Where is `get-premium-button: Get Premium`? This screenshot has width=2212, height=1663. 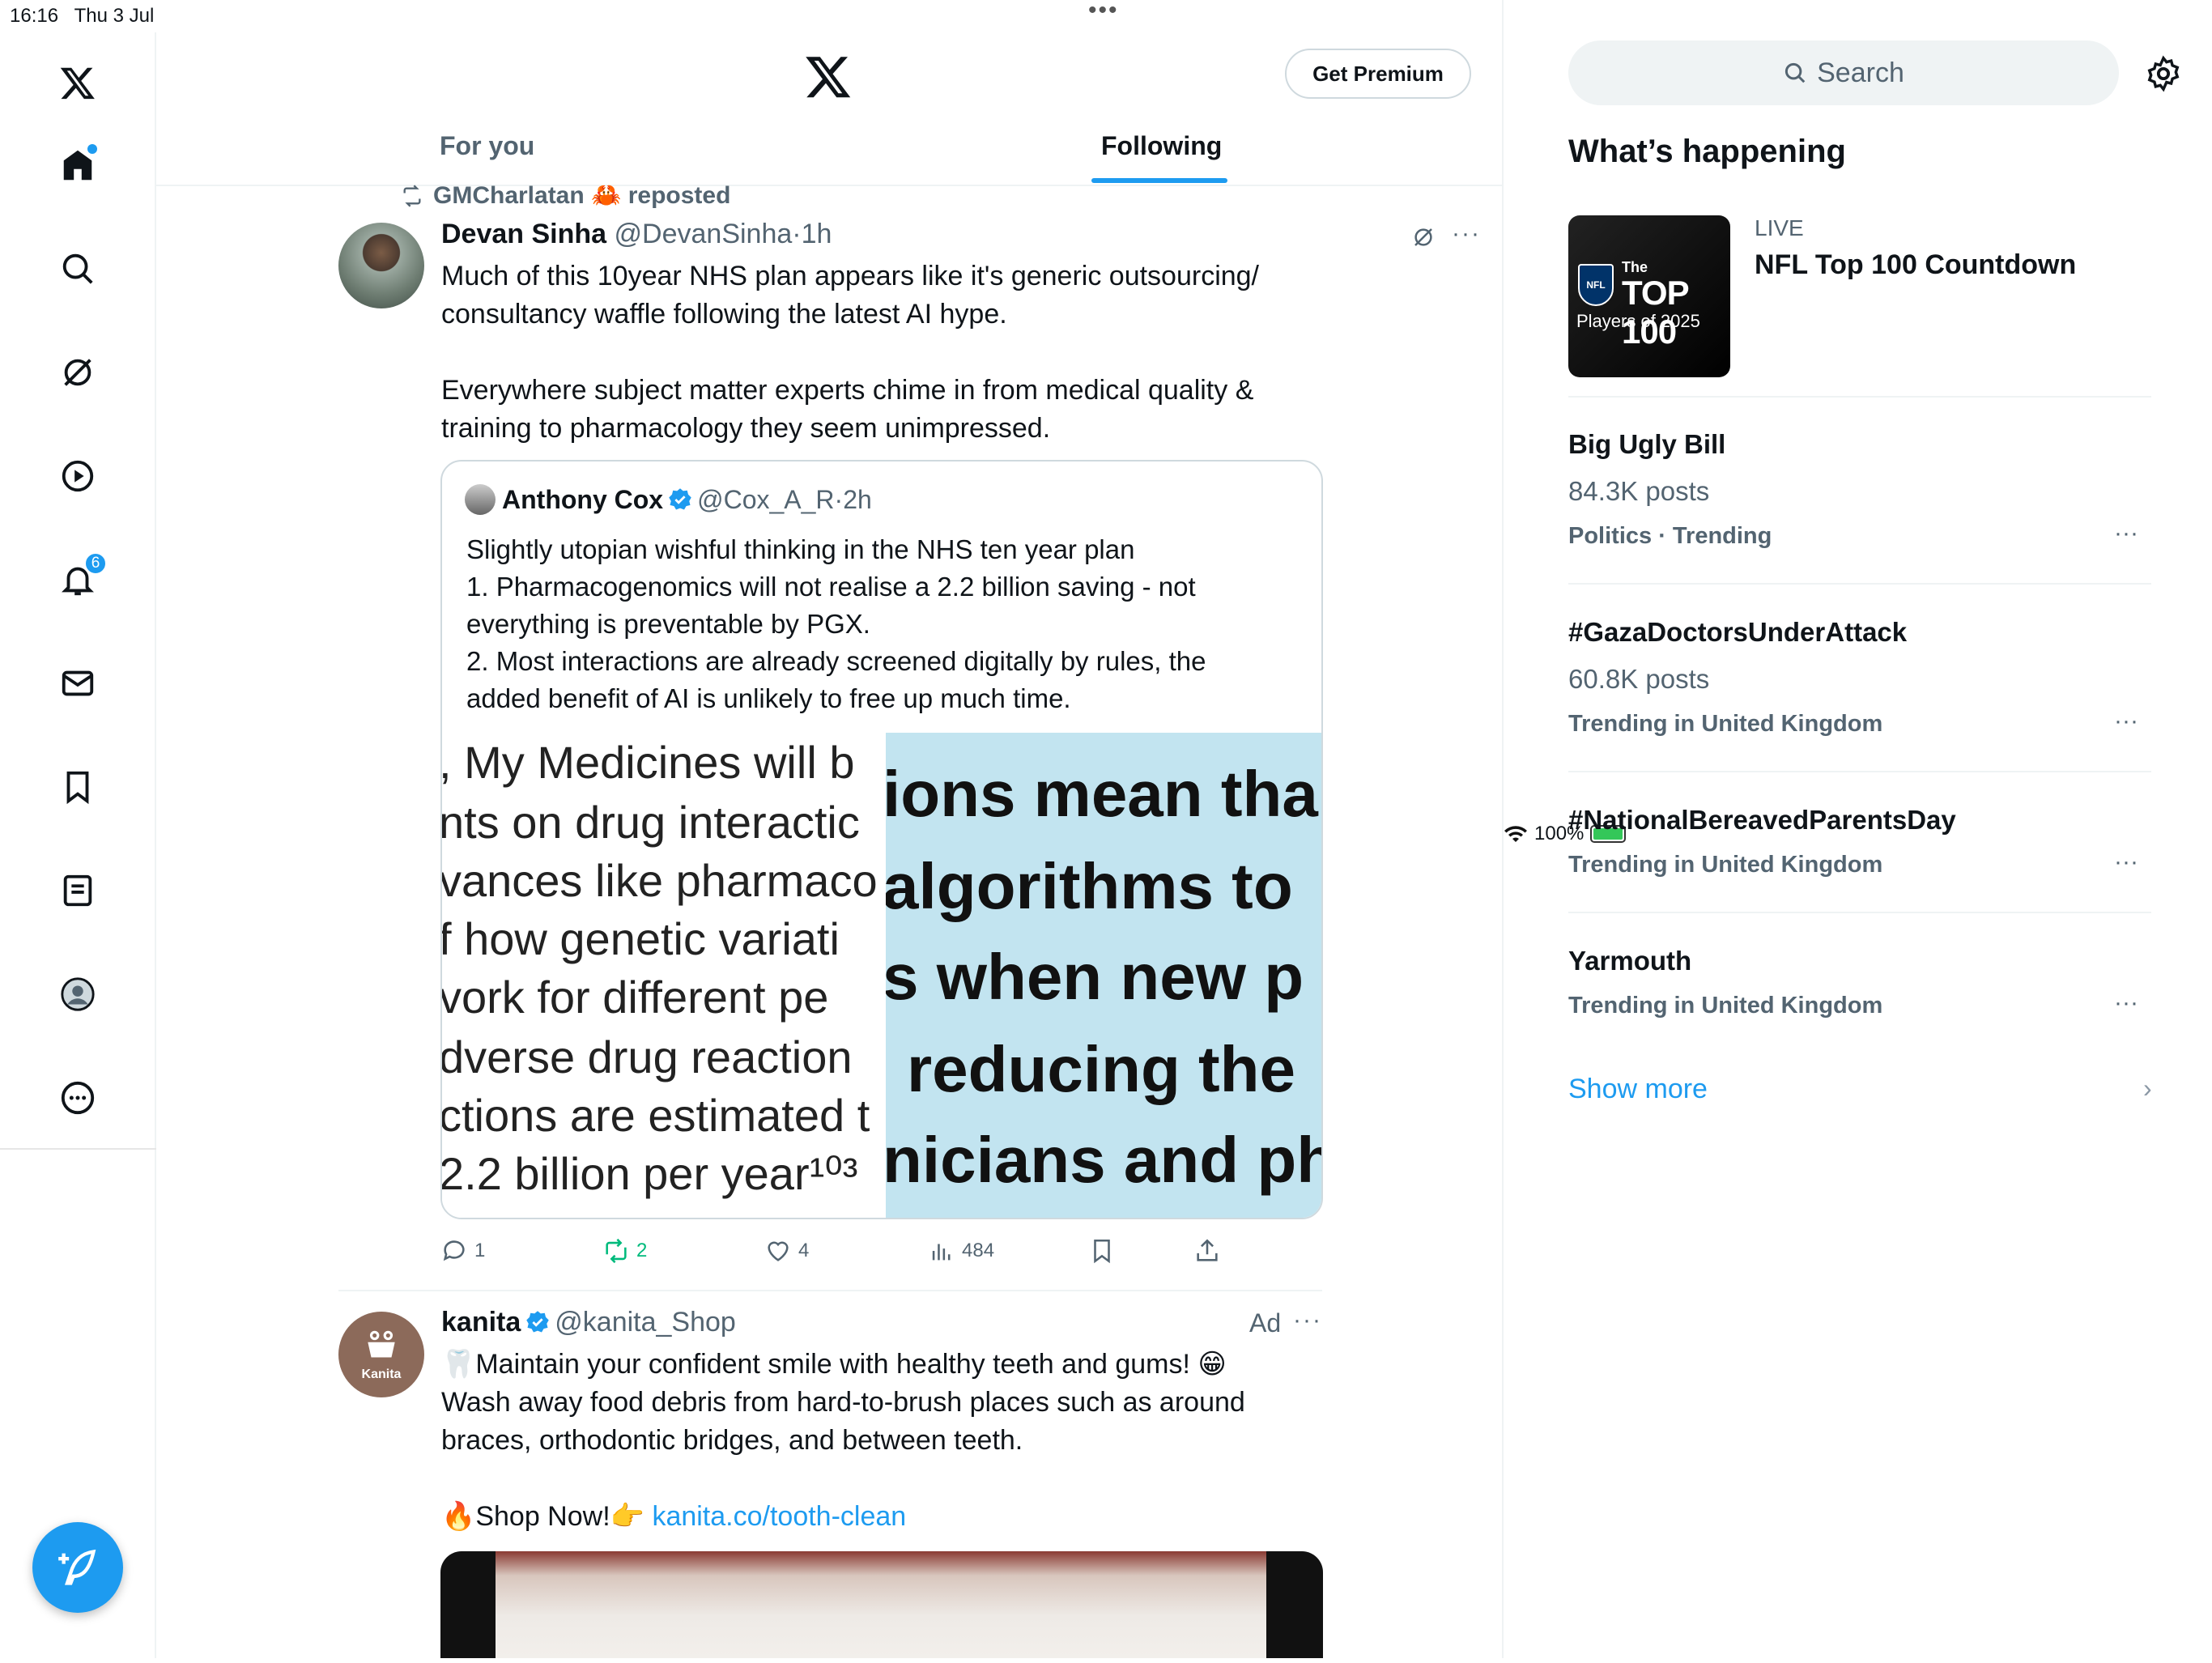 get-premium-button: Get Premium is located at coordinates (1378, 74).